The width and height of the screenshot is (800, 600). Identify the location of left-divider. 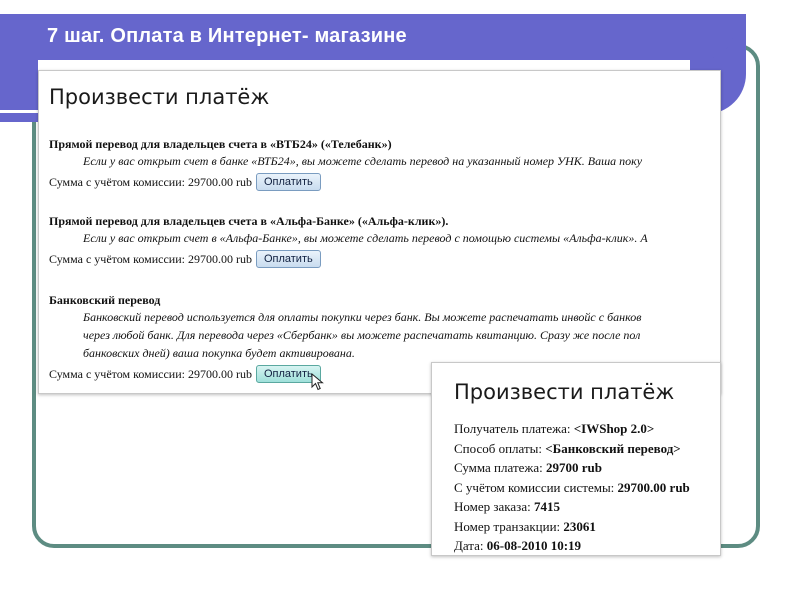
(19, 111).